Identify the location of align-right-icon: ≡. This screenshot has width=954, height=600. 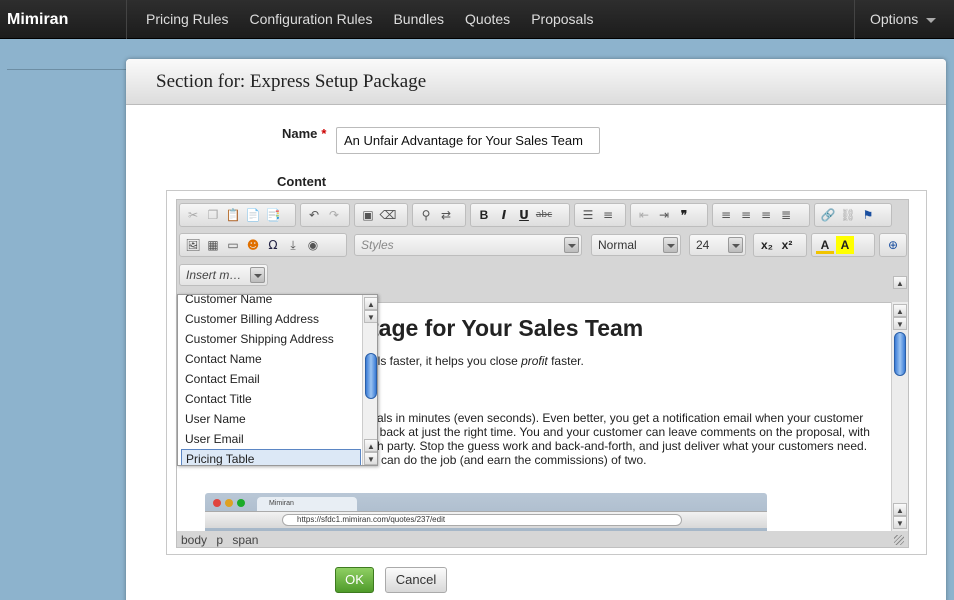
(766, 215).